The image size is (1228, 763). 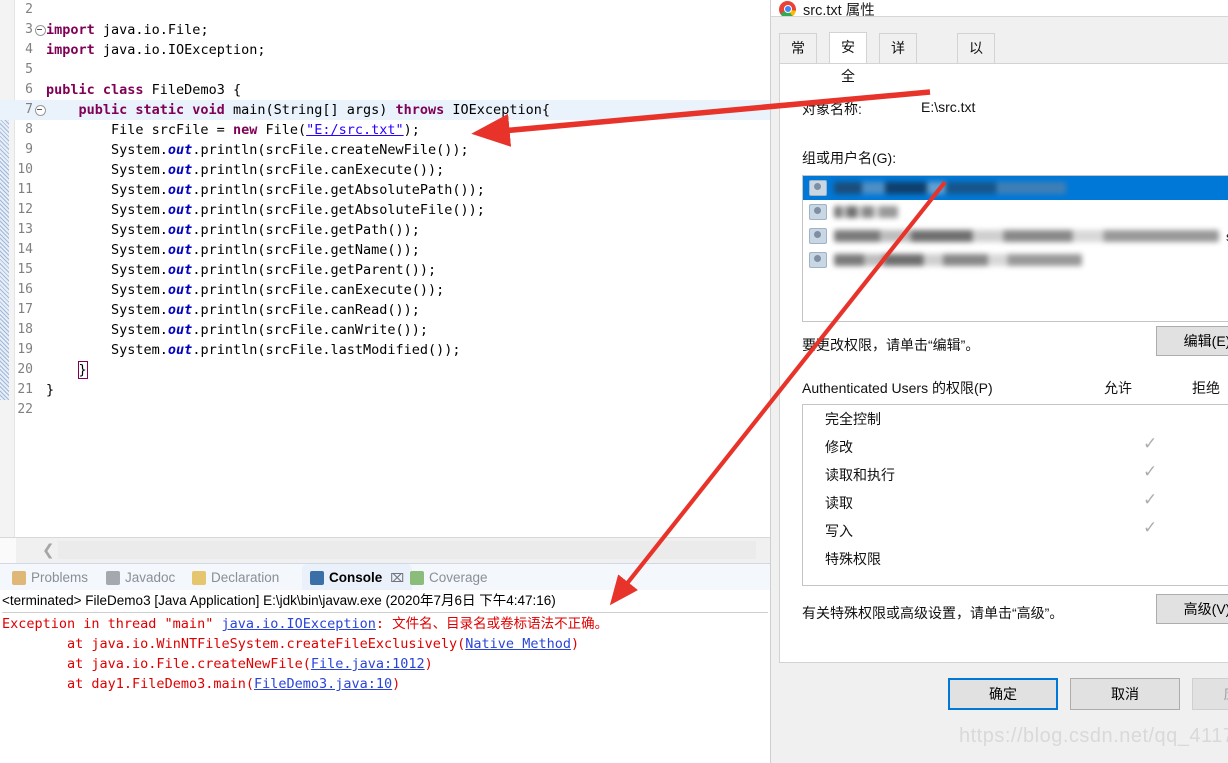 What do you see at coordinates (518, 644) in the screenshot?
I see `stacktrace-link: Native Method` at bounding box center [518, 644].